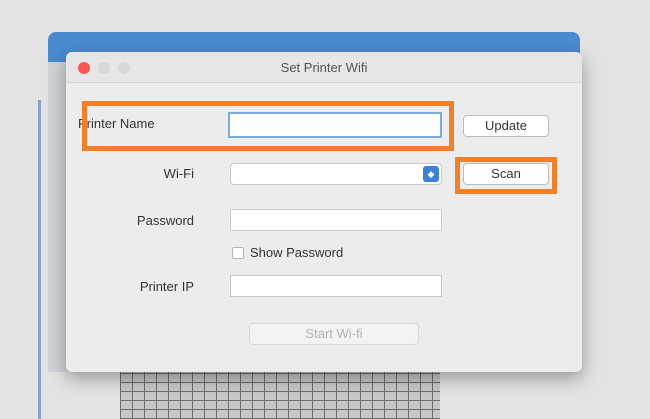 The image size is (650, 419). I want to click on dialog-titlebar: Set Printer Wifi, so click(324, 67).